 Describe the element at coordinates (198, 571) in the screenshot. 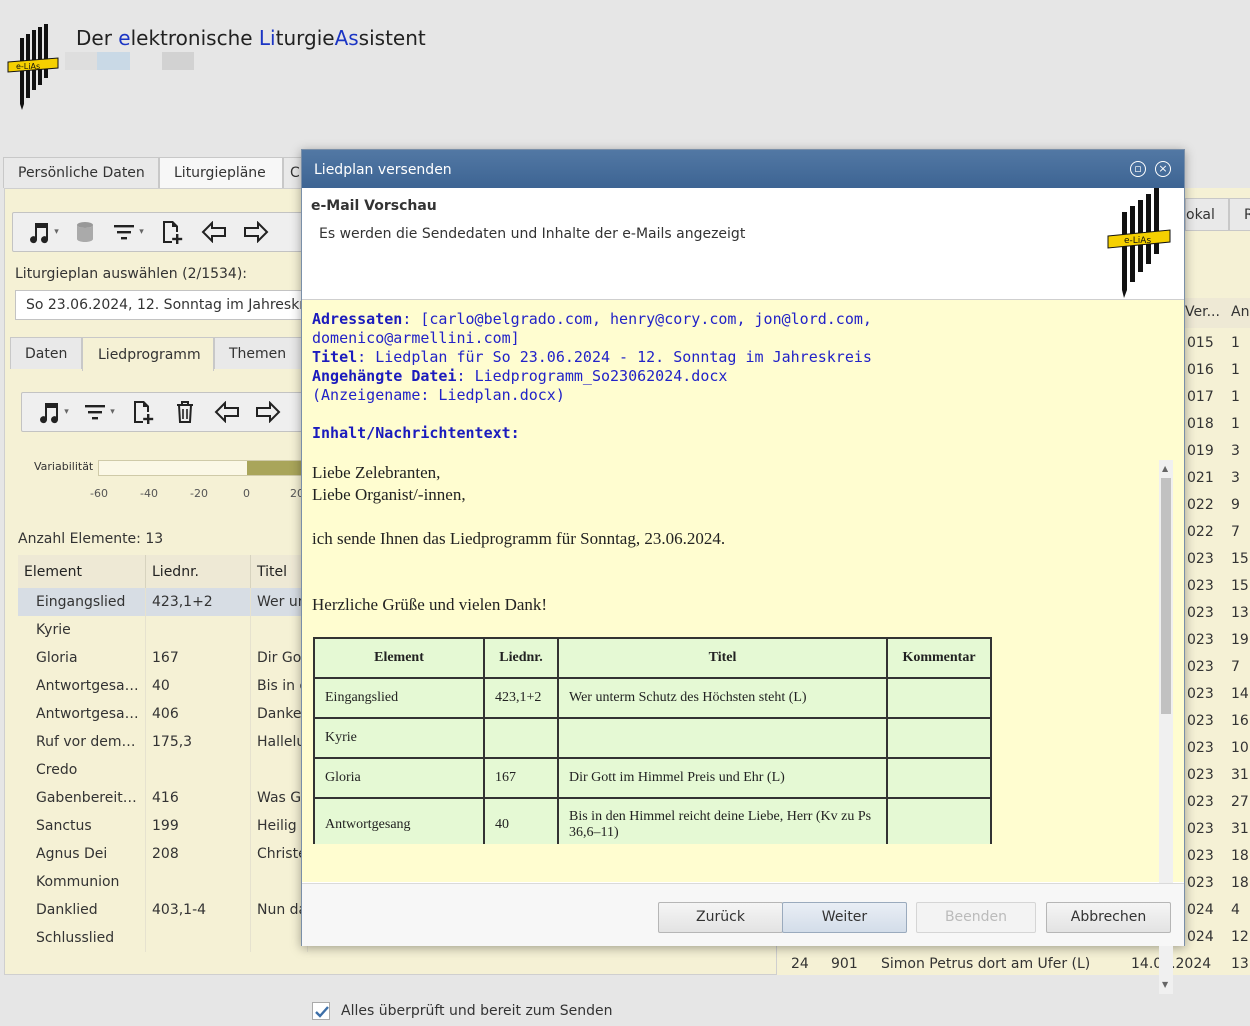

I see `column-header-liednr: Liednr.` at that location.